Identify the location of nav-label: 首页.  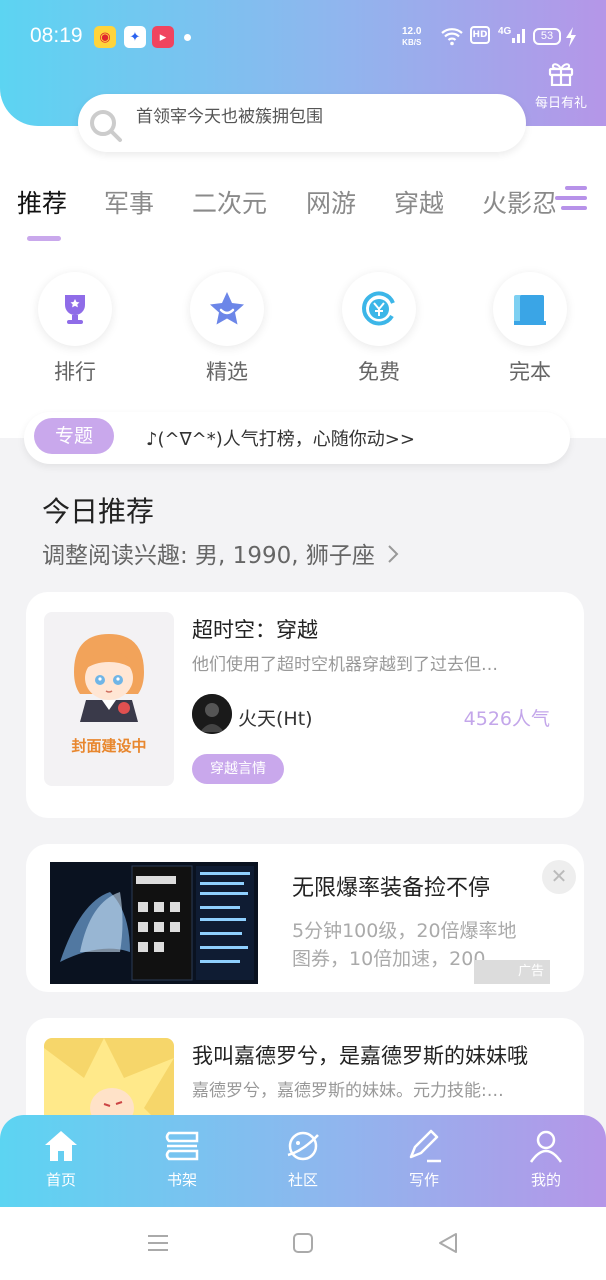
(60, 1180).